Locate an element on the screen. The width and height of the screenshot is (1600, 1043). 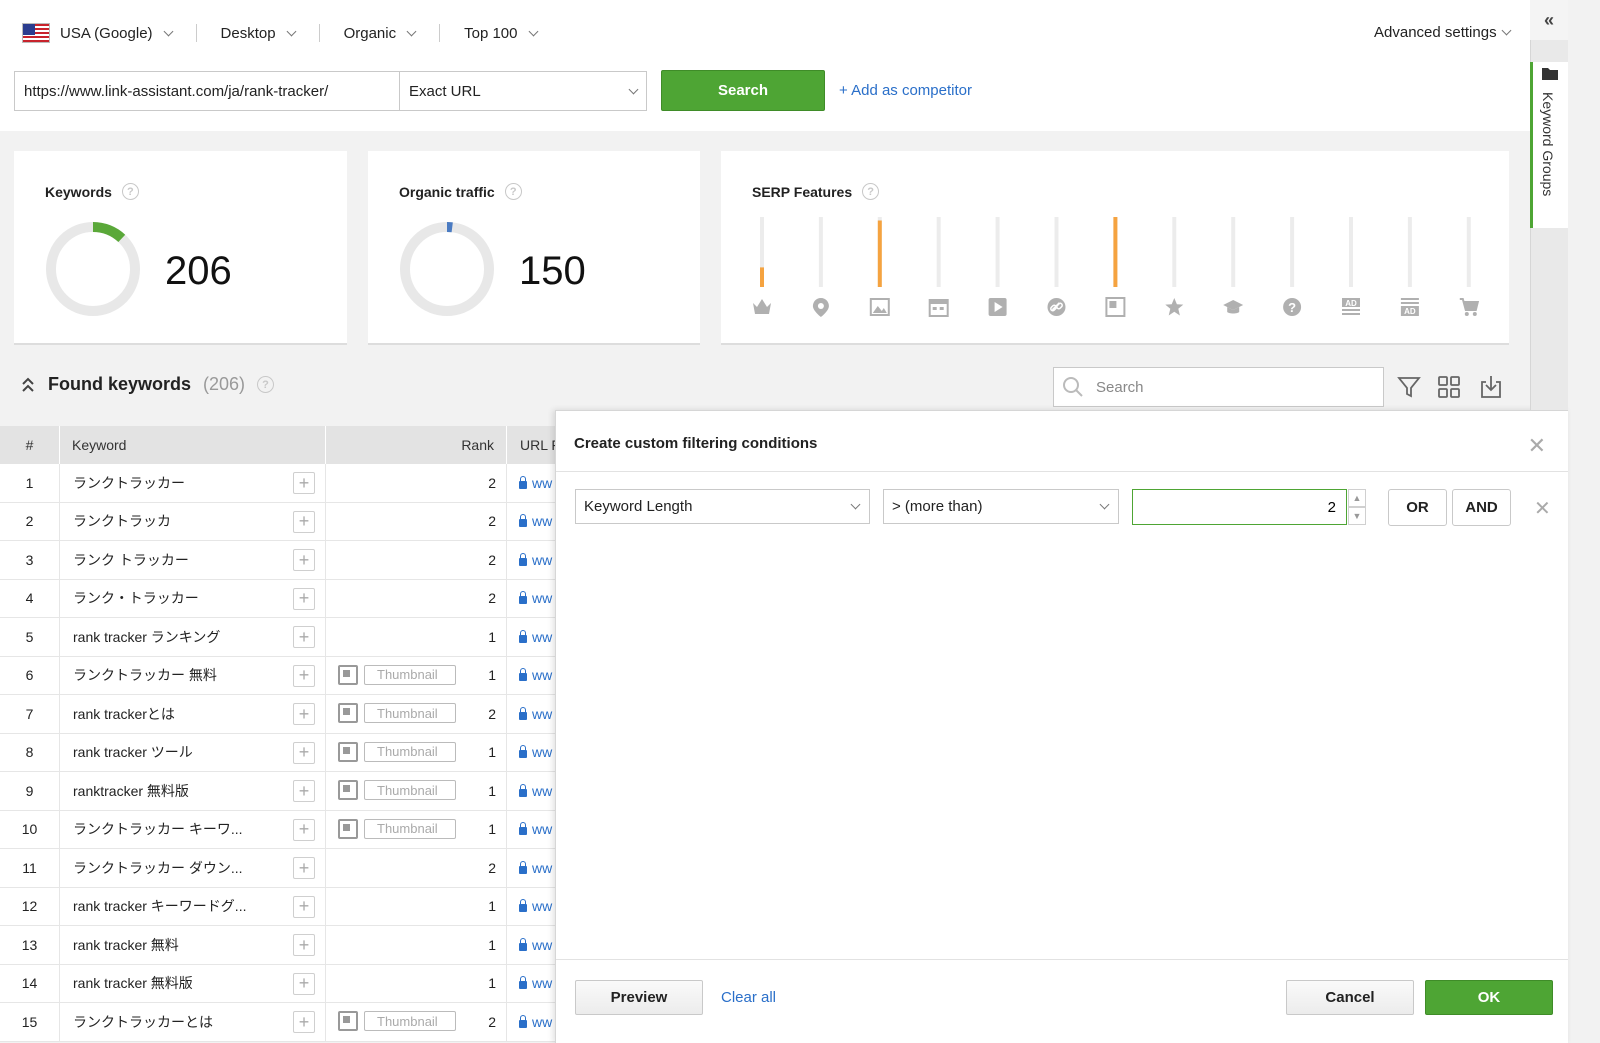
columns-grid-icon is located at coordinates (1449, 387).